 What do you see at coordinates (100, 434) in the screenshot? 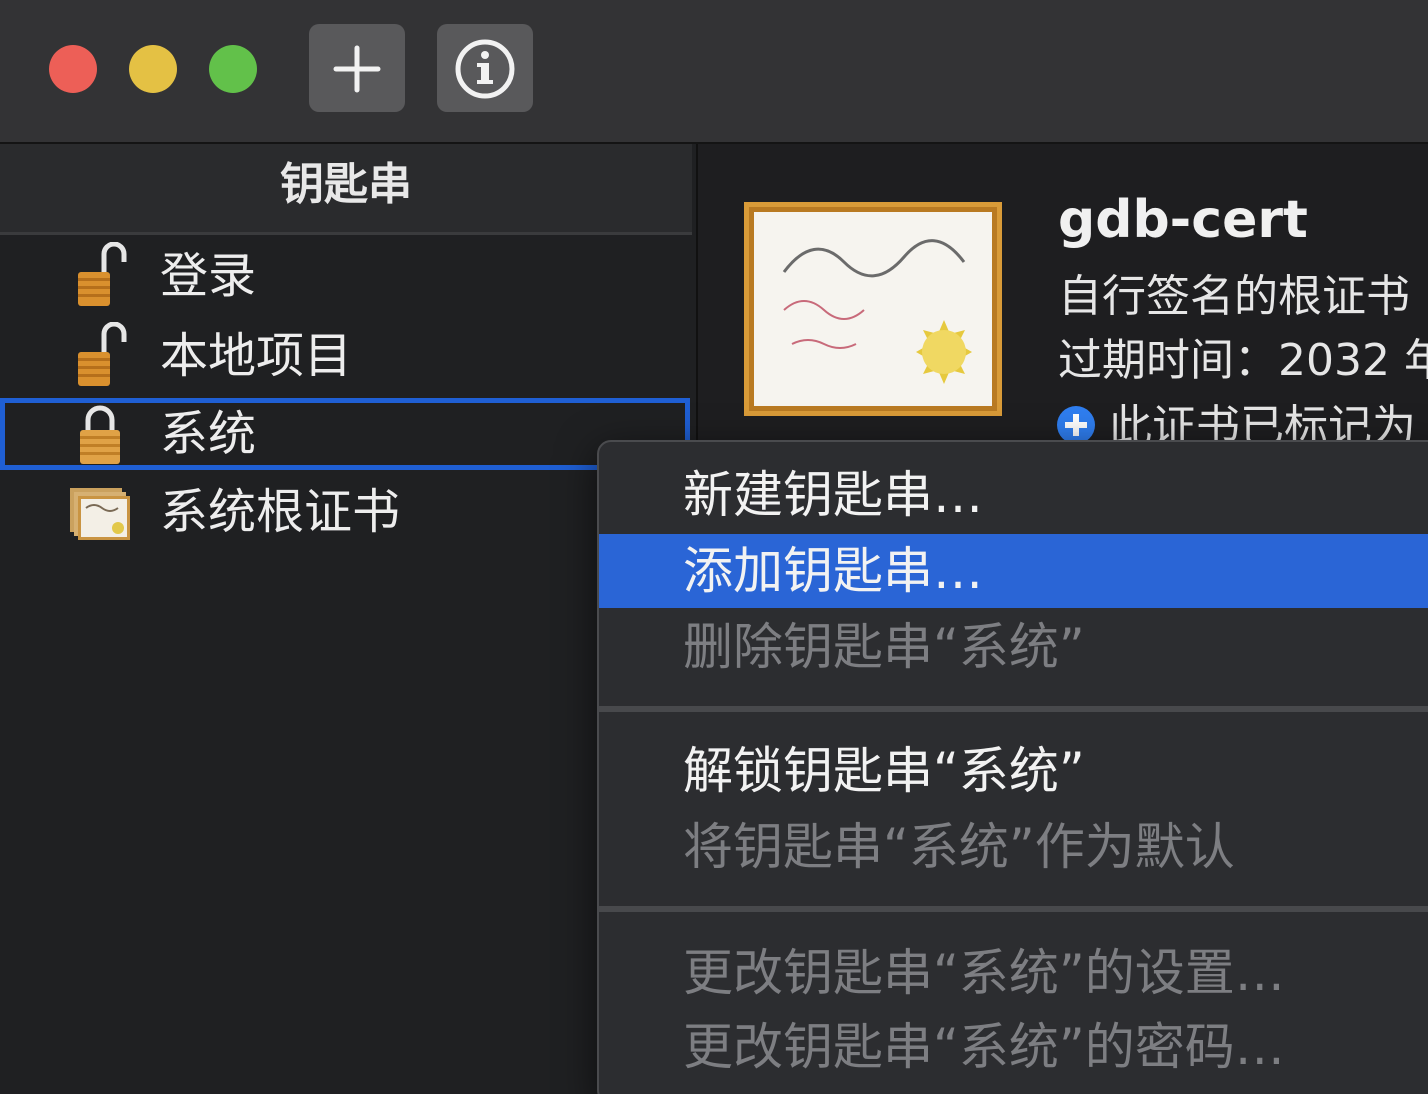
I see `locked-padlock-icon` at bounding box center [100, 434].